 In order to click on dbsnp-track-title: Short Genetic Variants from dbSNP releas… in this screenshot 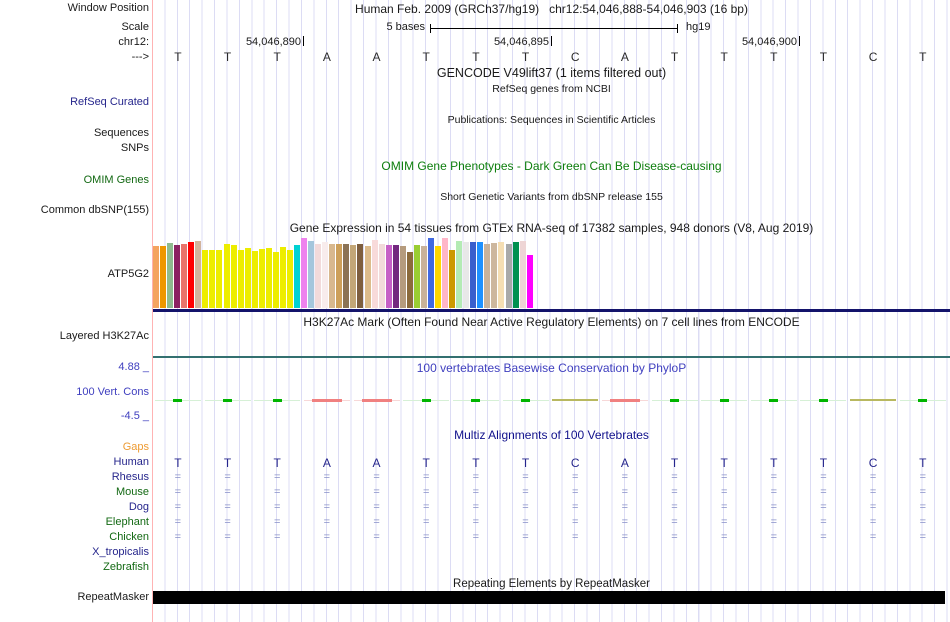, I will do `click(551, 197)`.